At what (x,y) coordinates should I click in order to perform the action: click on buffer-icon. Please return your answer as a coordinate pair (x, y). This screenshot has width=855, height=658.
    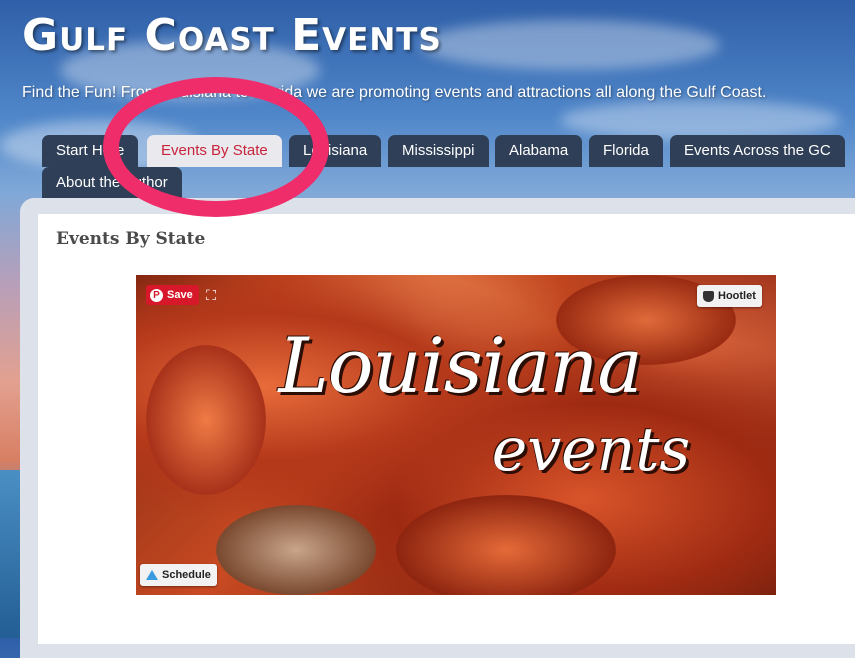
    Looking at the image, I should click on (152, 575).